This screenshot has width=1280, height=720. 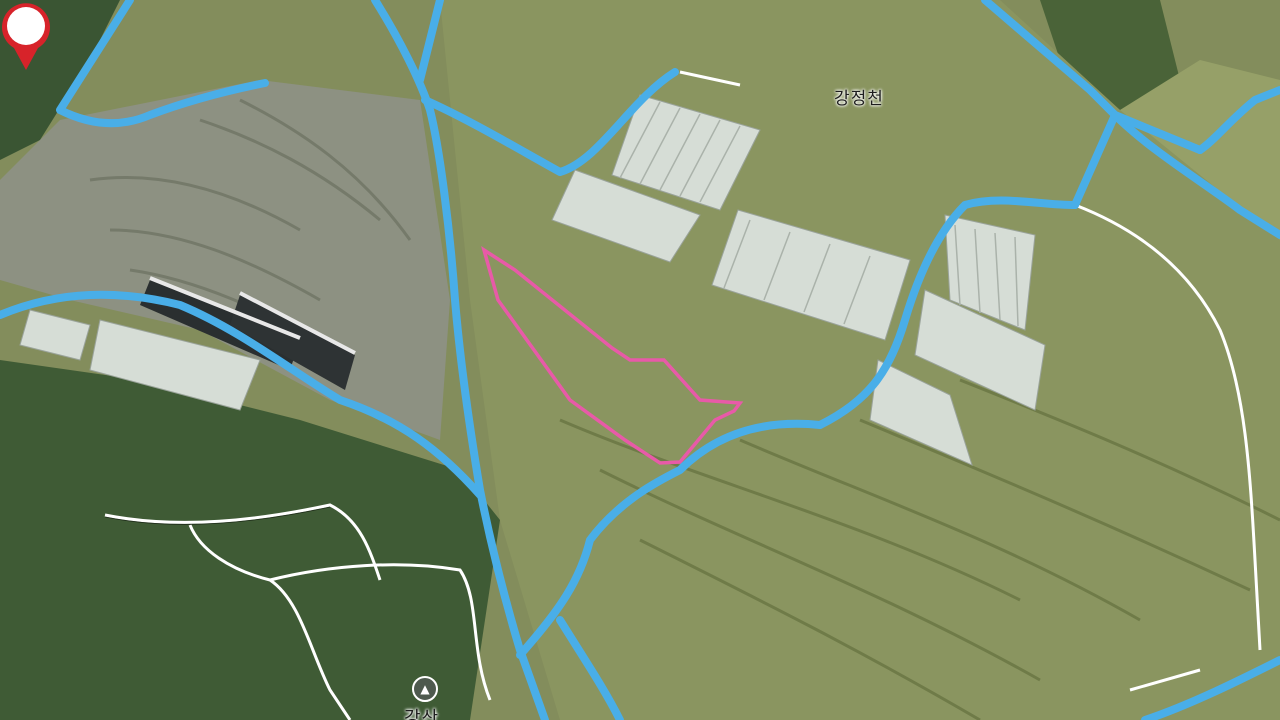 What do you see at coordinates (425, 689) in the screenshot?
I see `mountain-icon: ▲` at bounding box center [425, 689].